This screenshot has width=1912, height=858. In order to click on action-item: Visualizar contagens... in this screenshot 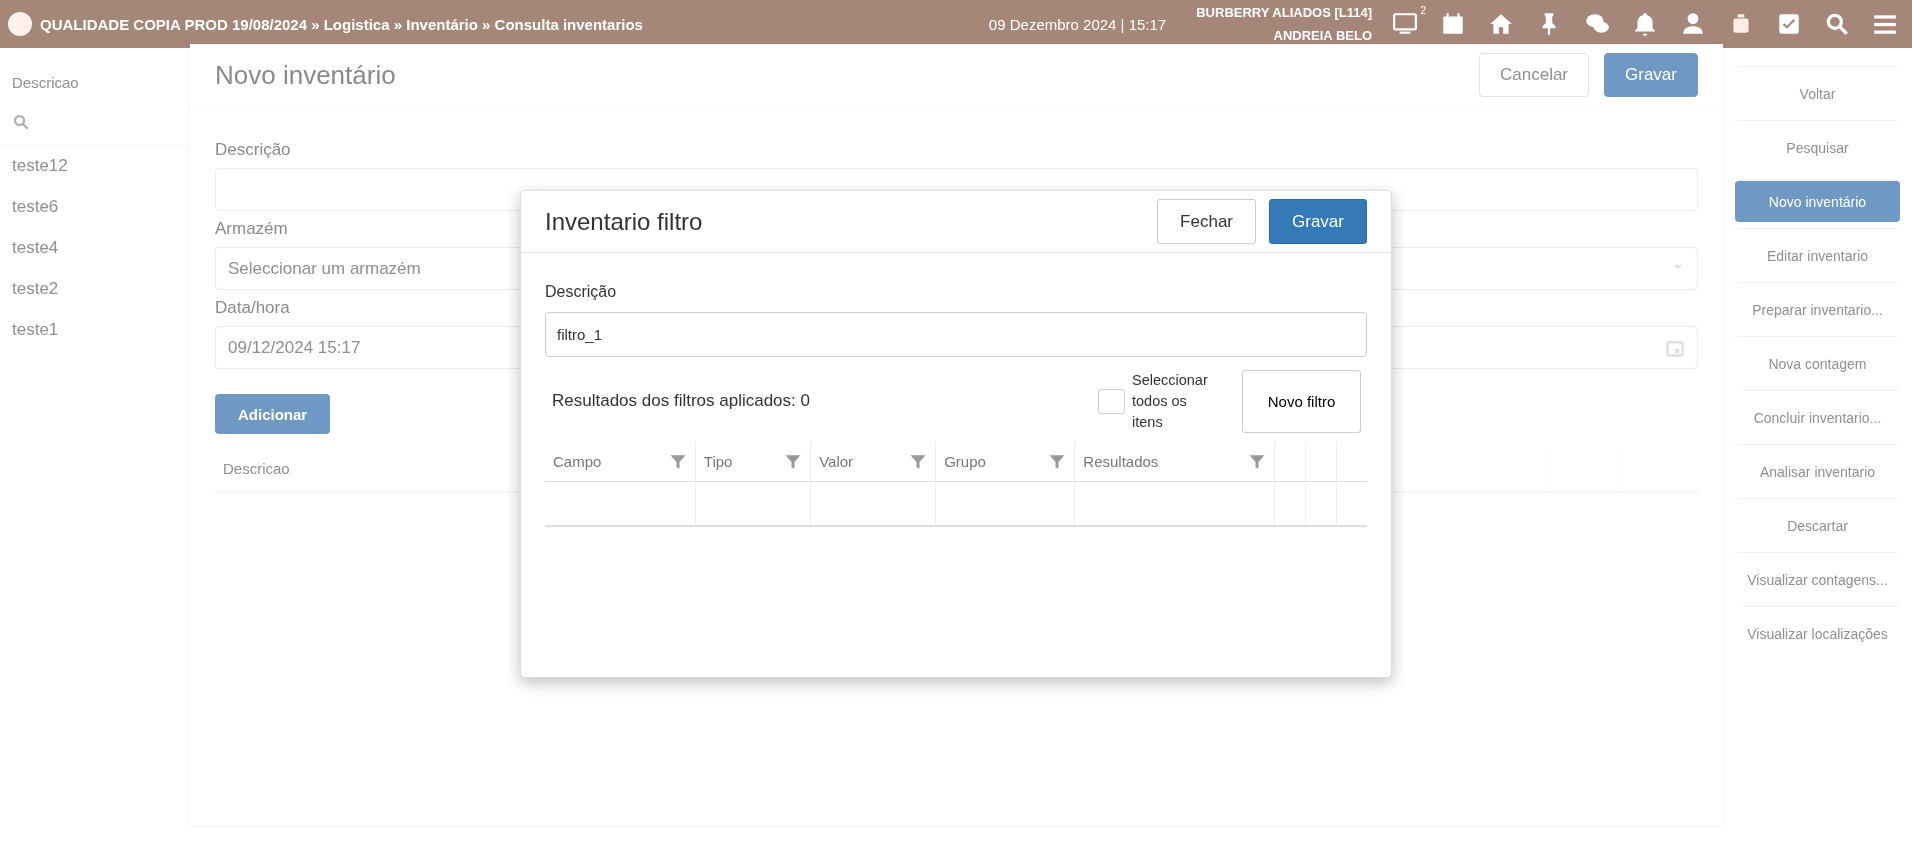, I will do `click(1817, 579)`.